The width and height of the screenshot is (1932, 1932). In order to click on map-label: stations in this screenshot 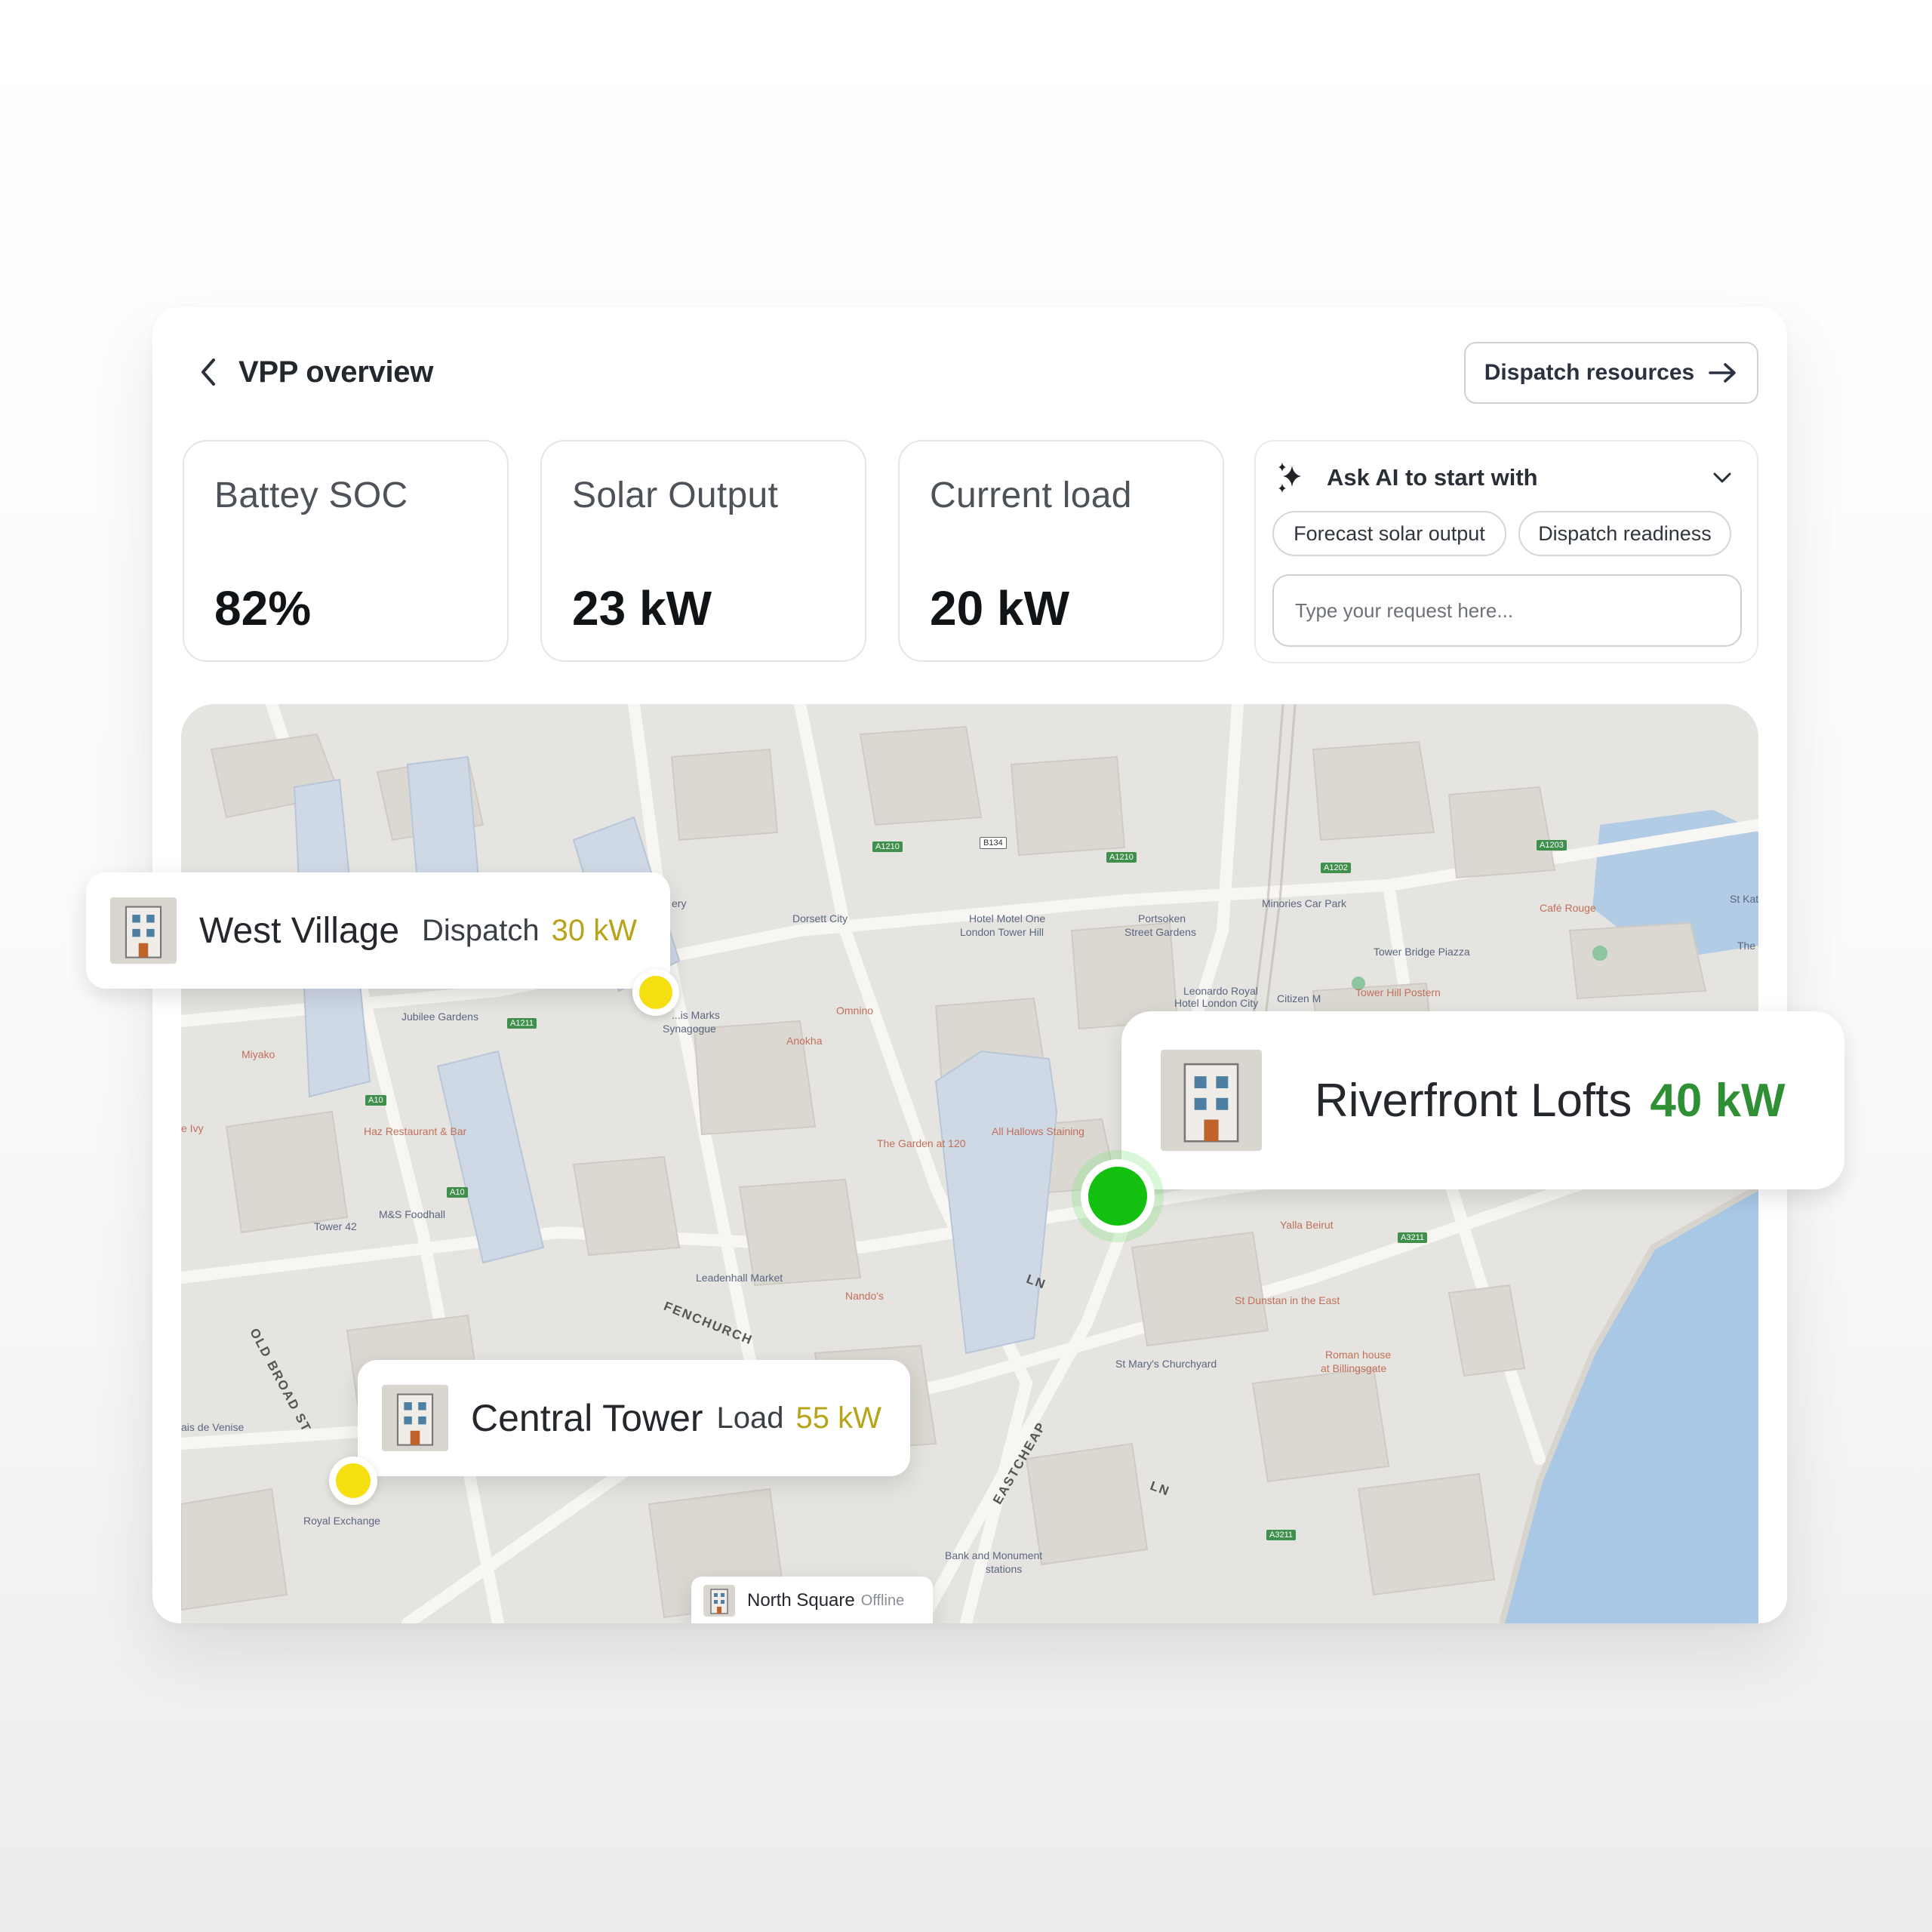, I will do `click(1004, 1569)`.